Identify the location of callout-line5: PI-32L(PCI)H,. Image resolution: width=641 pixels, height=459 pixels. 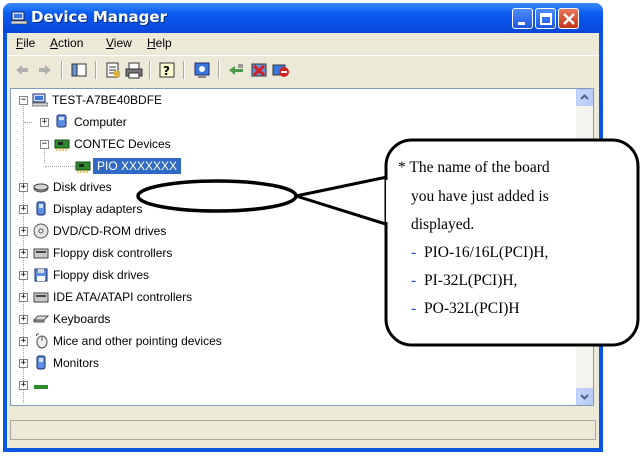
(470, 280).